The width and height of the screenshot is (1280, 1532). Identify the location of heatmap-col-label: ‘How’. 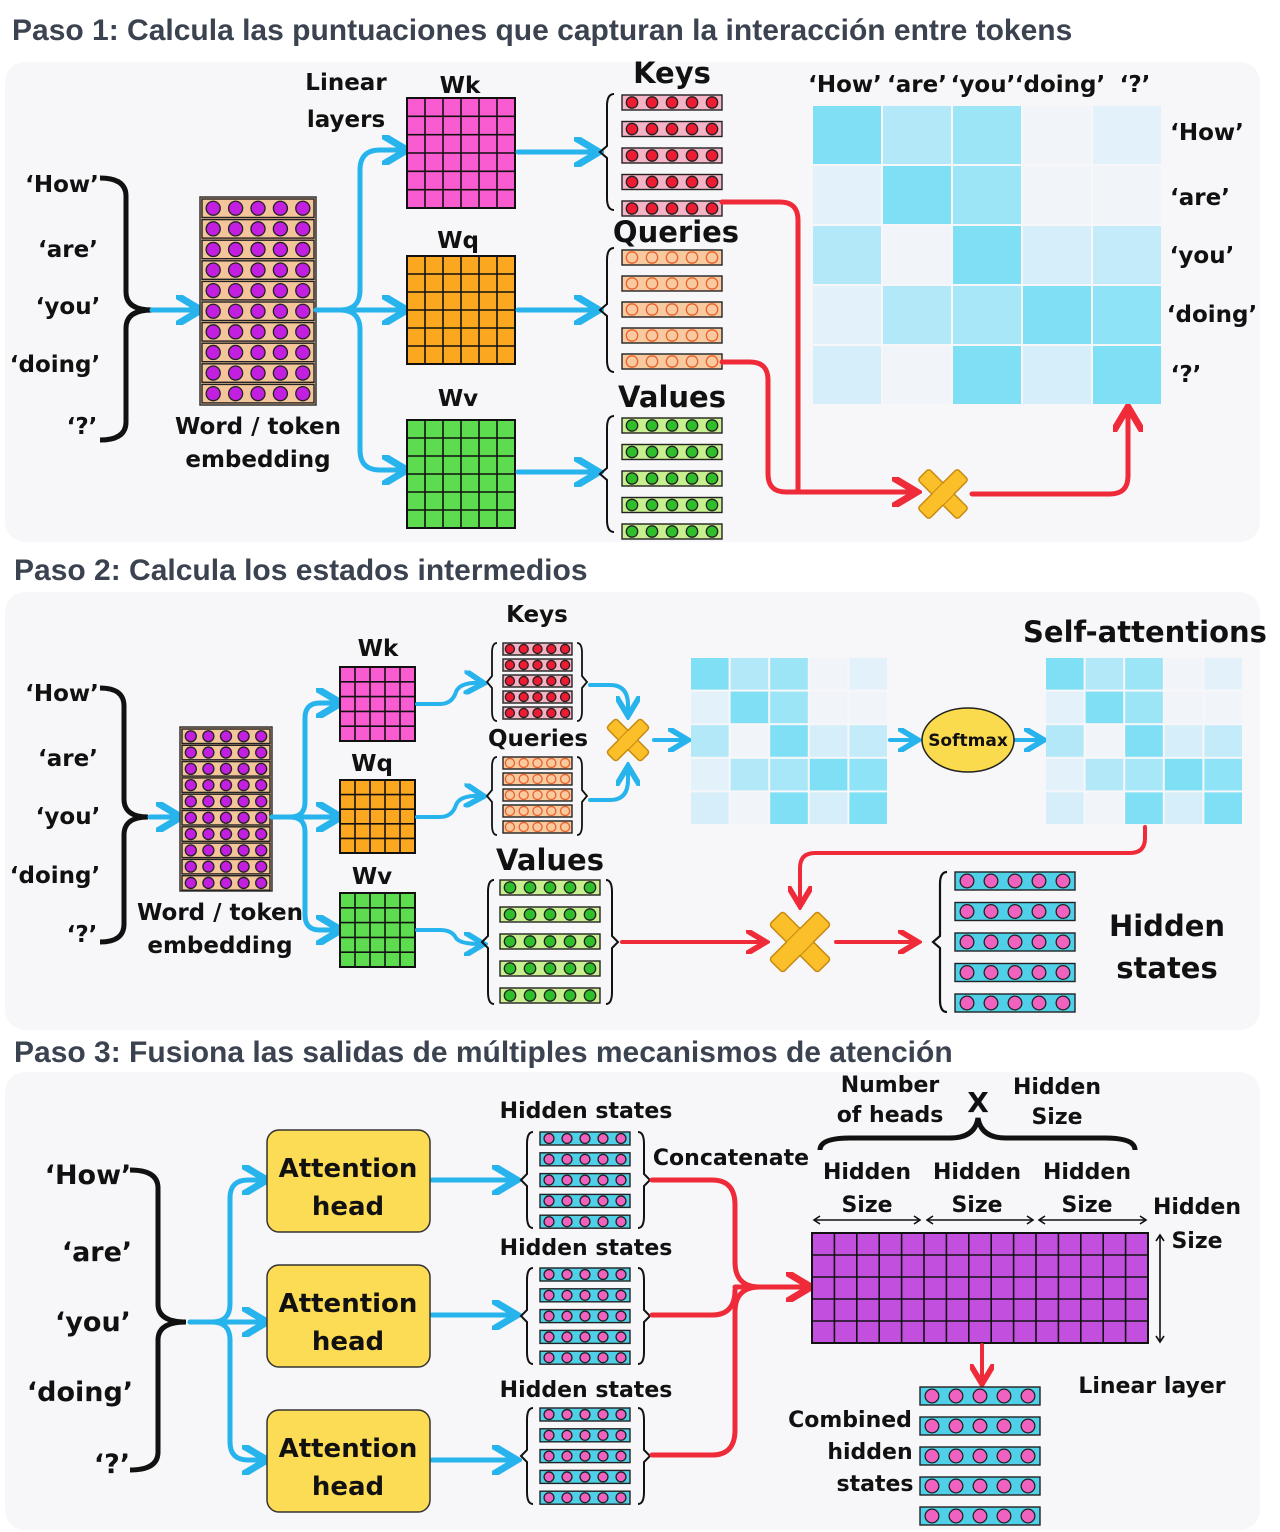
(845, 85).